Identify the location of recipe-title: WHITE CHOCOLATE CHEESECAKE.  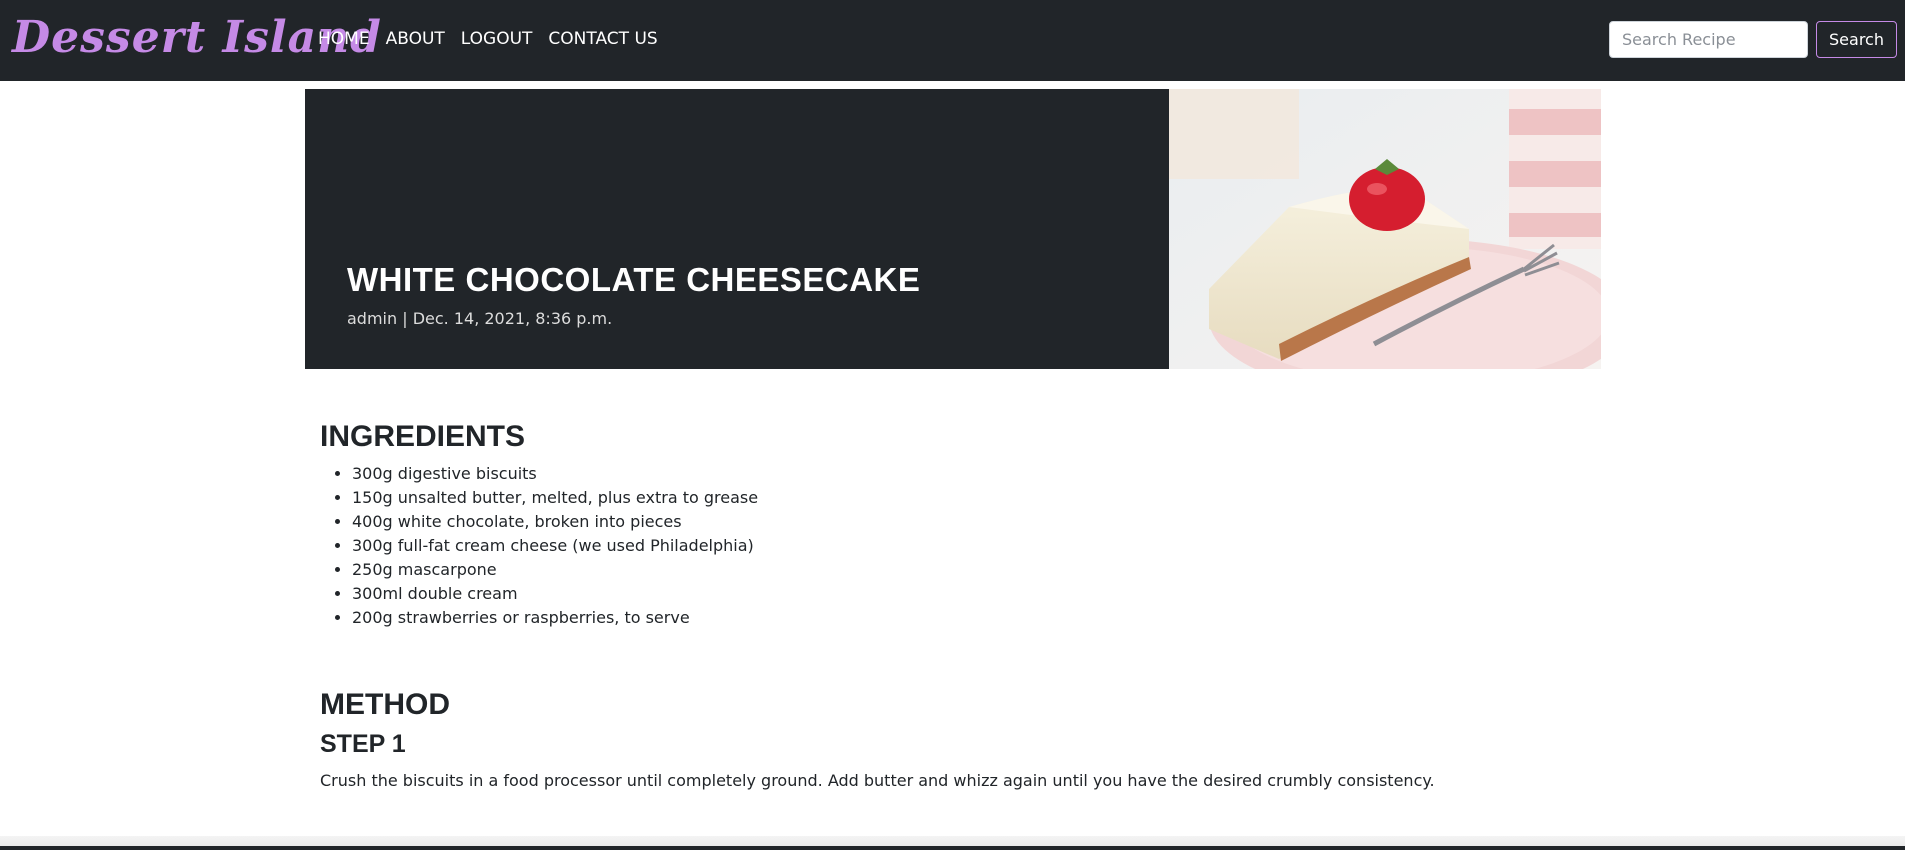
(634, 279).